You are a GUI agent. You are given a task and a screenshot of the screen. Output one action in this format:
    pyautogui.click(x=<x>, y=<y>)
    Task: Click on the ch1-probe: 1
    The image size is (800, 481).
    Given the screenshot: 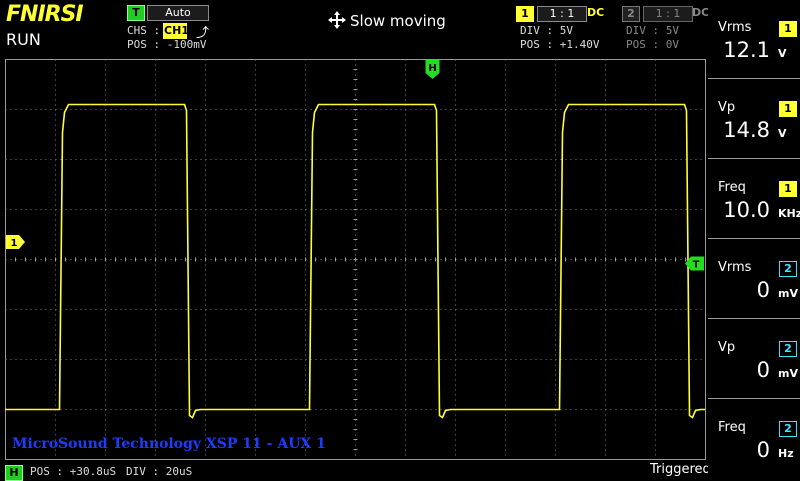 What is the action you would take?
    pyautogui.click(x=562, y=14)
    